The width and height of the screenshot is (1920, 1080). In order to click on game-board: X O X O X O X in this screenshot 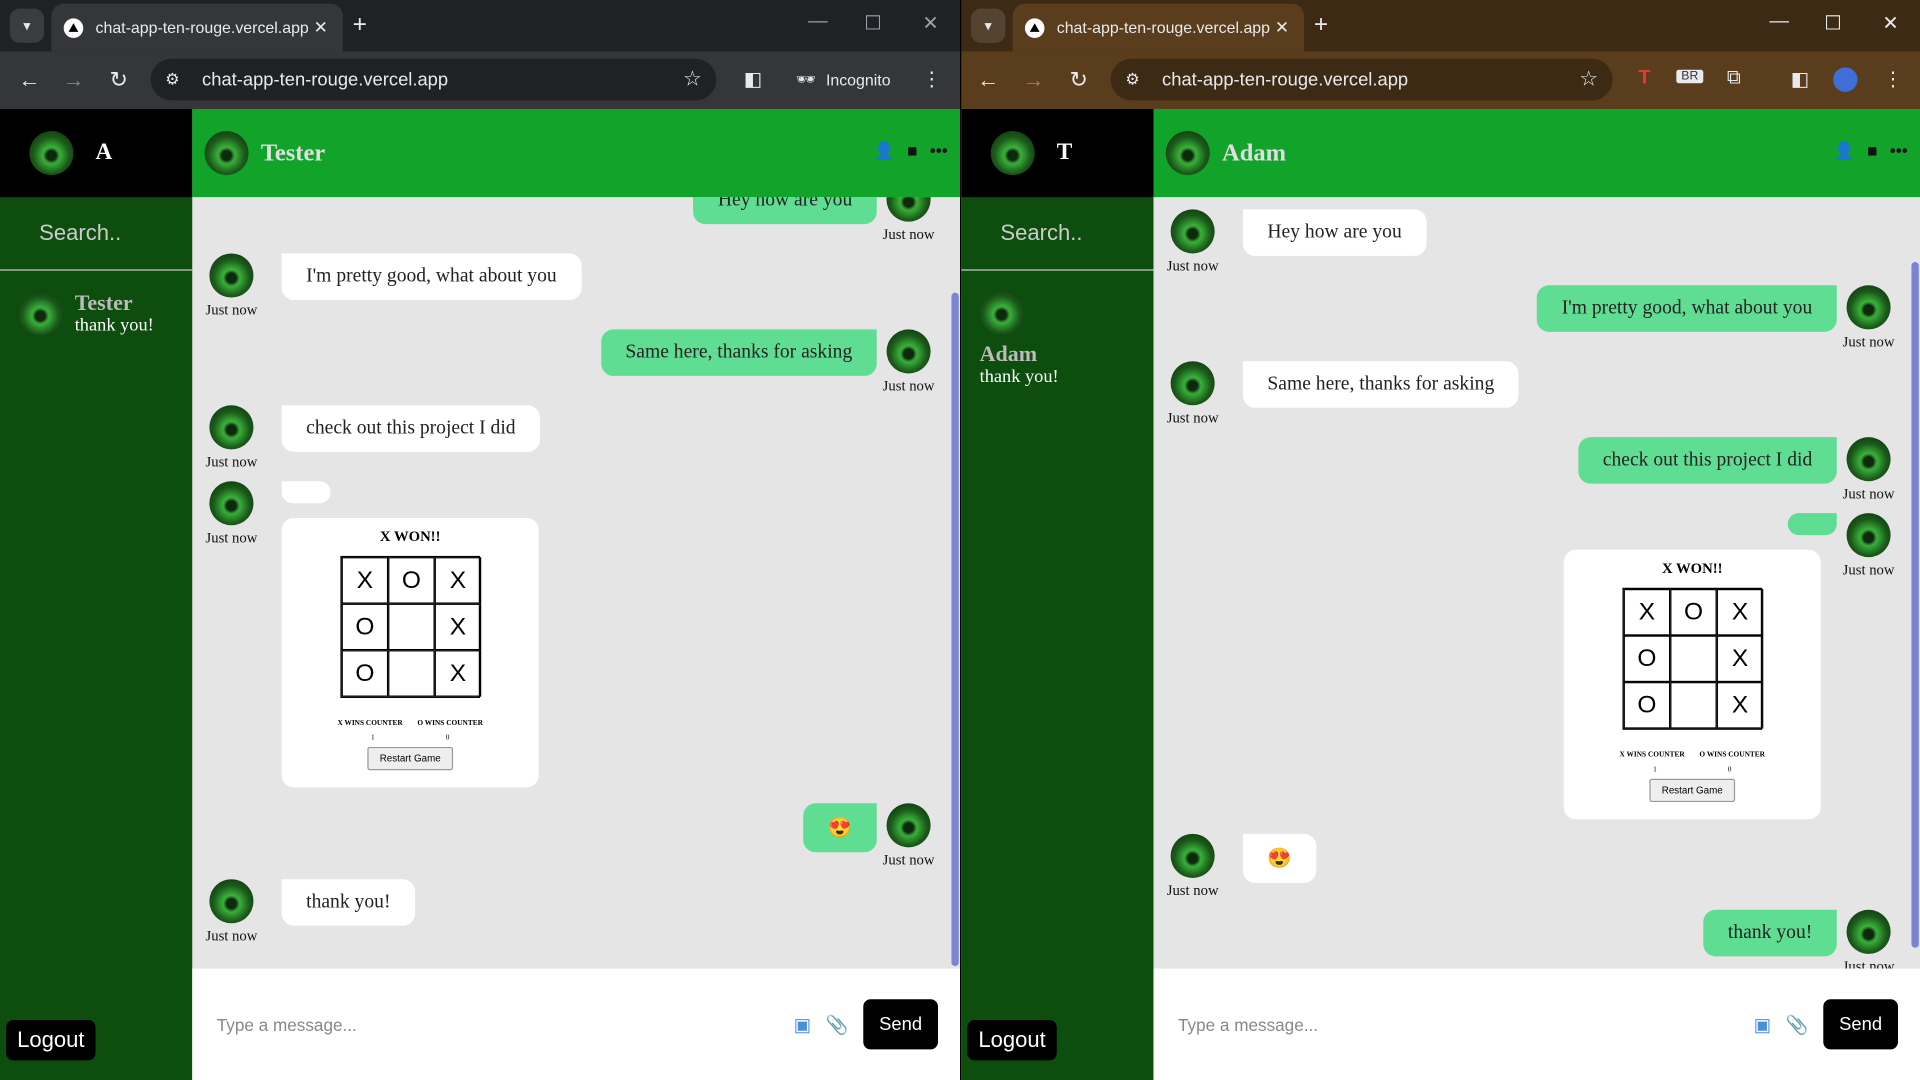, I will do `click(1693, 658)`.